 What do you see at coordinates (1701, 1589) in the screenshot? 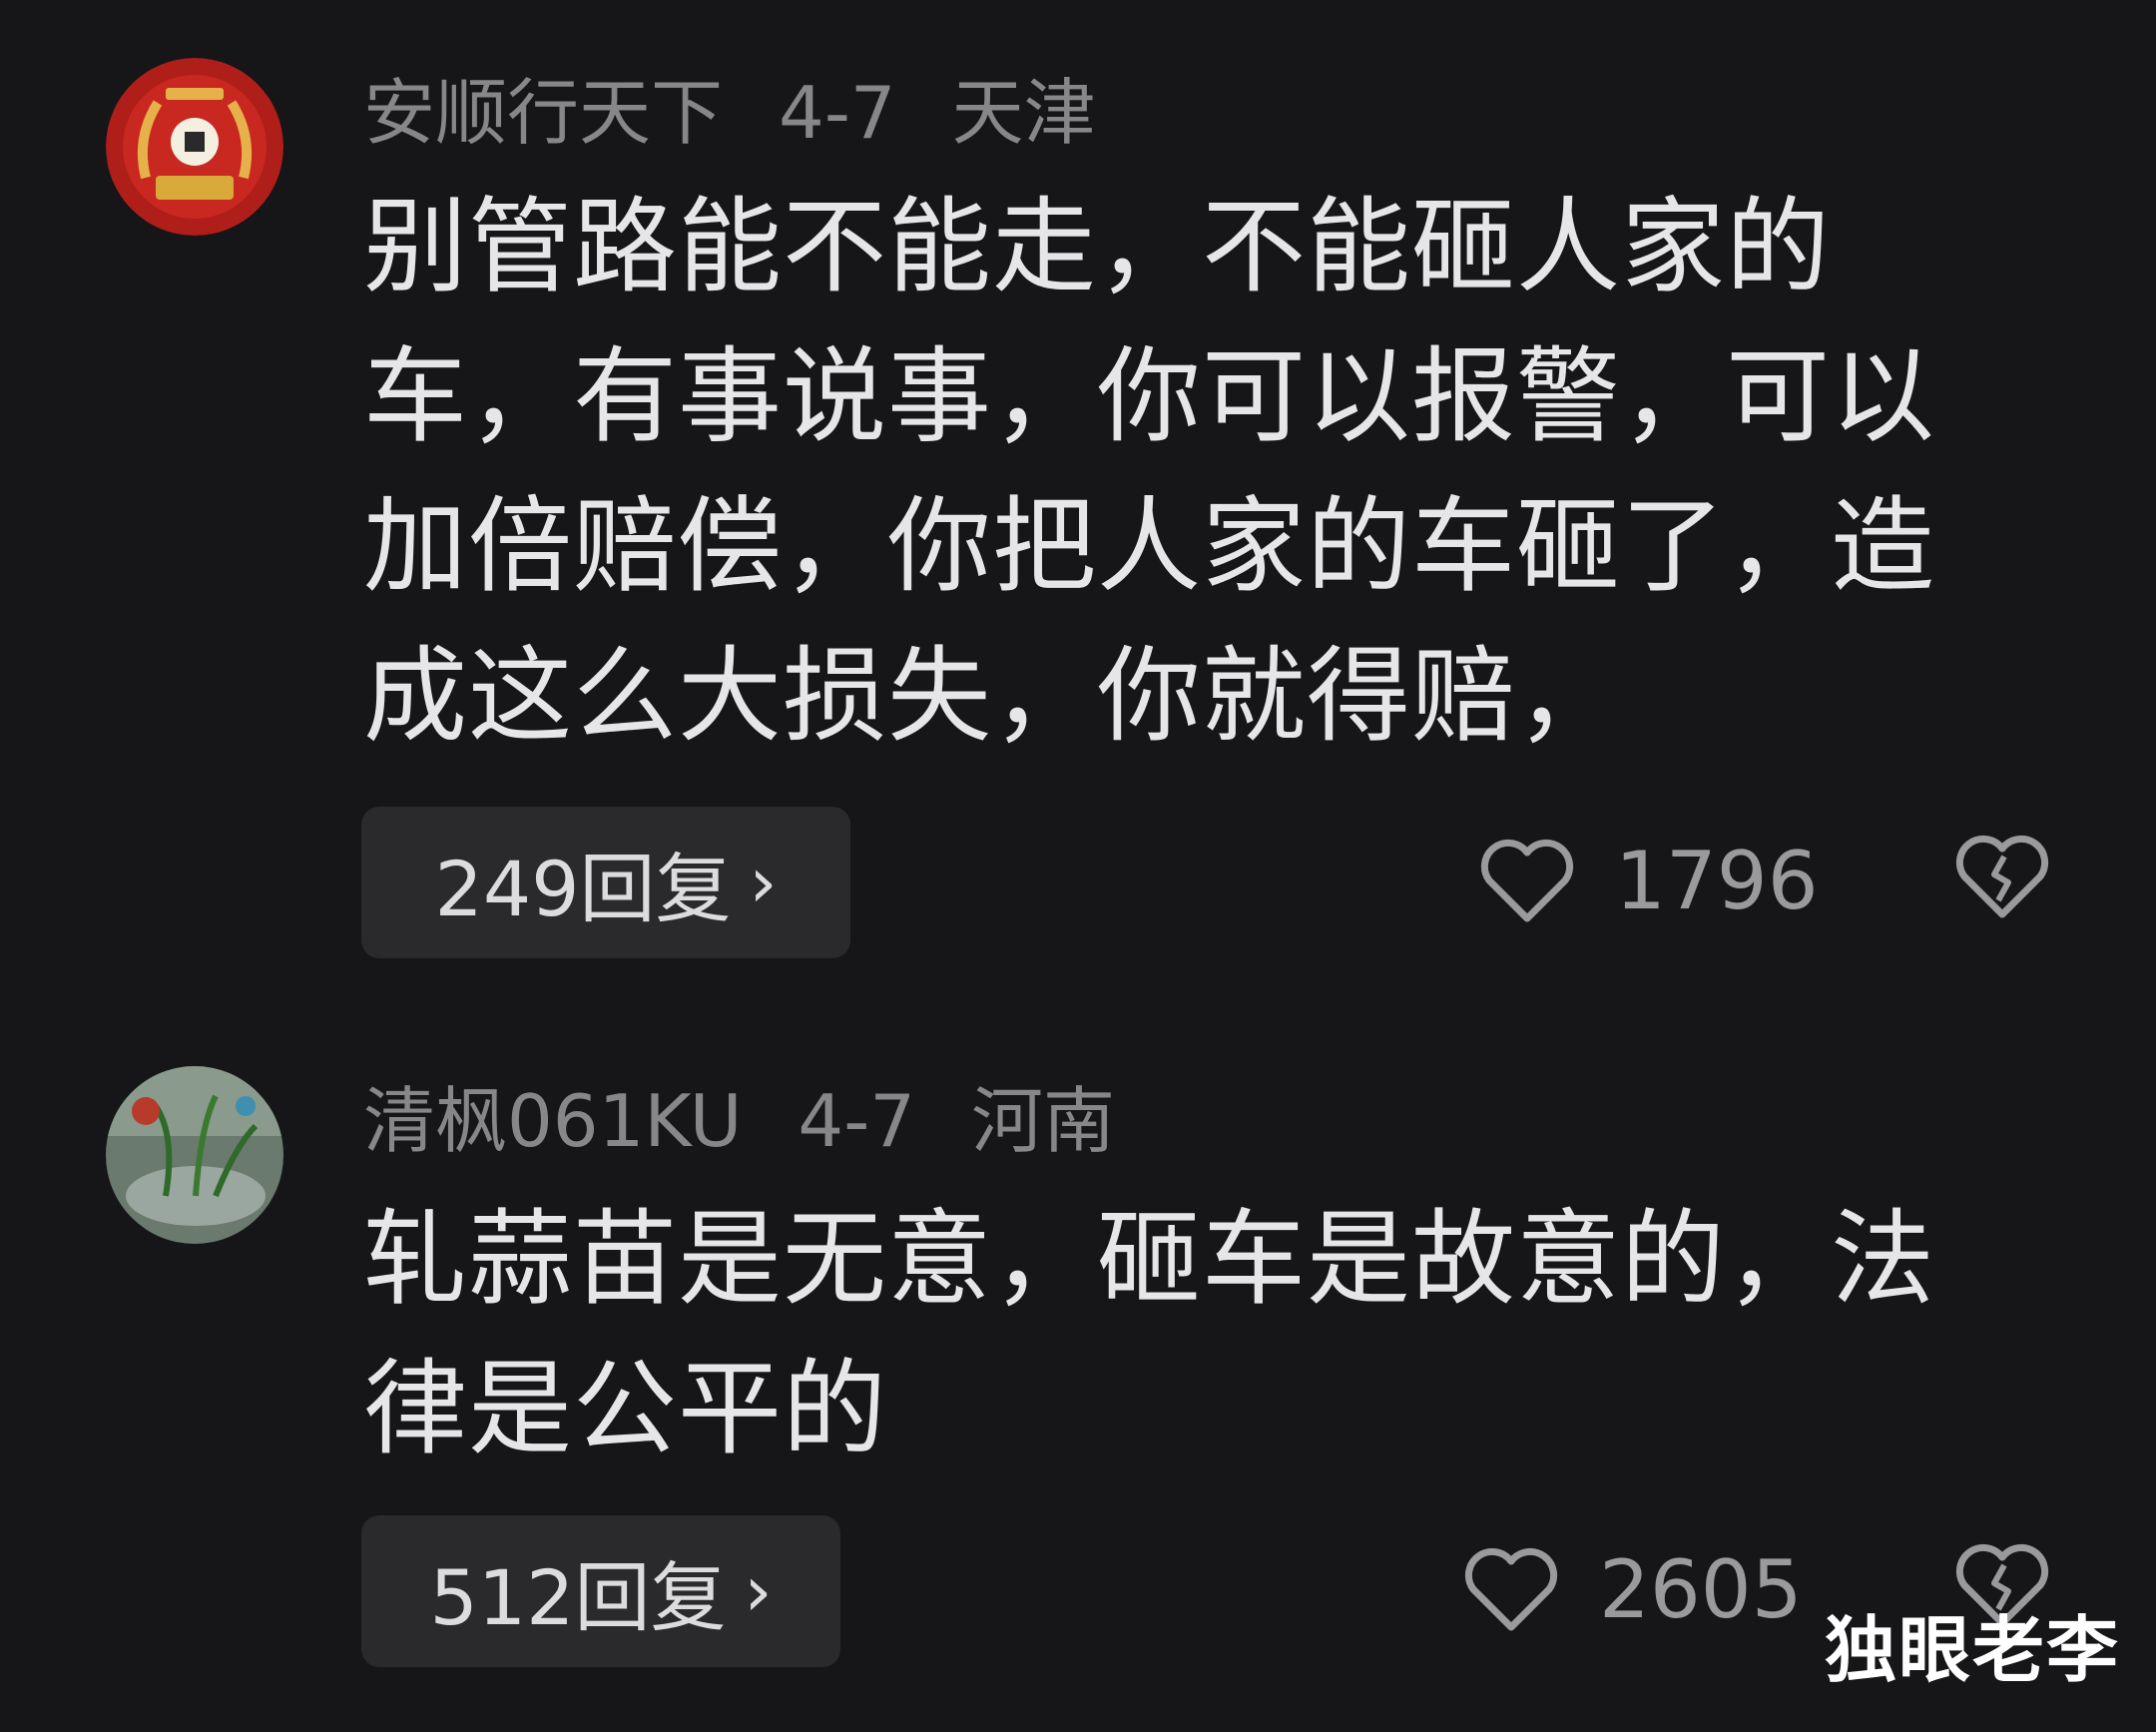
I see `like-count: 2605` at bounding box center [1701, 1589].